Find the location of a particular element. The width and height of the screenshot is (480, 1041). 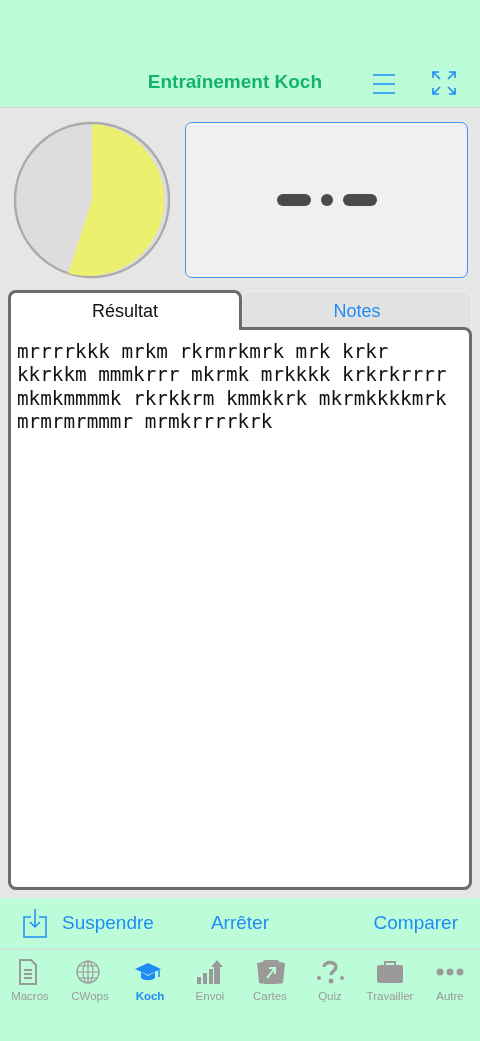

bar-chart-icon is located at coordinates (210, 972).